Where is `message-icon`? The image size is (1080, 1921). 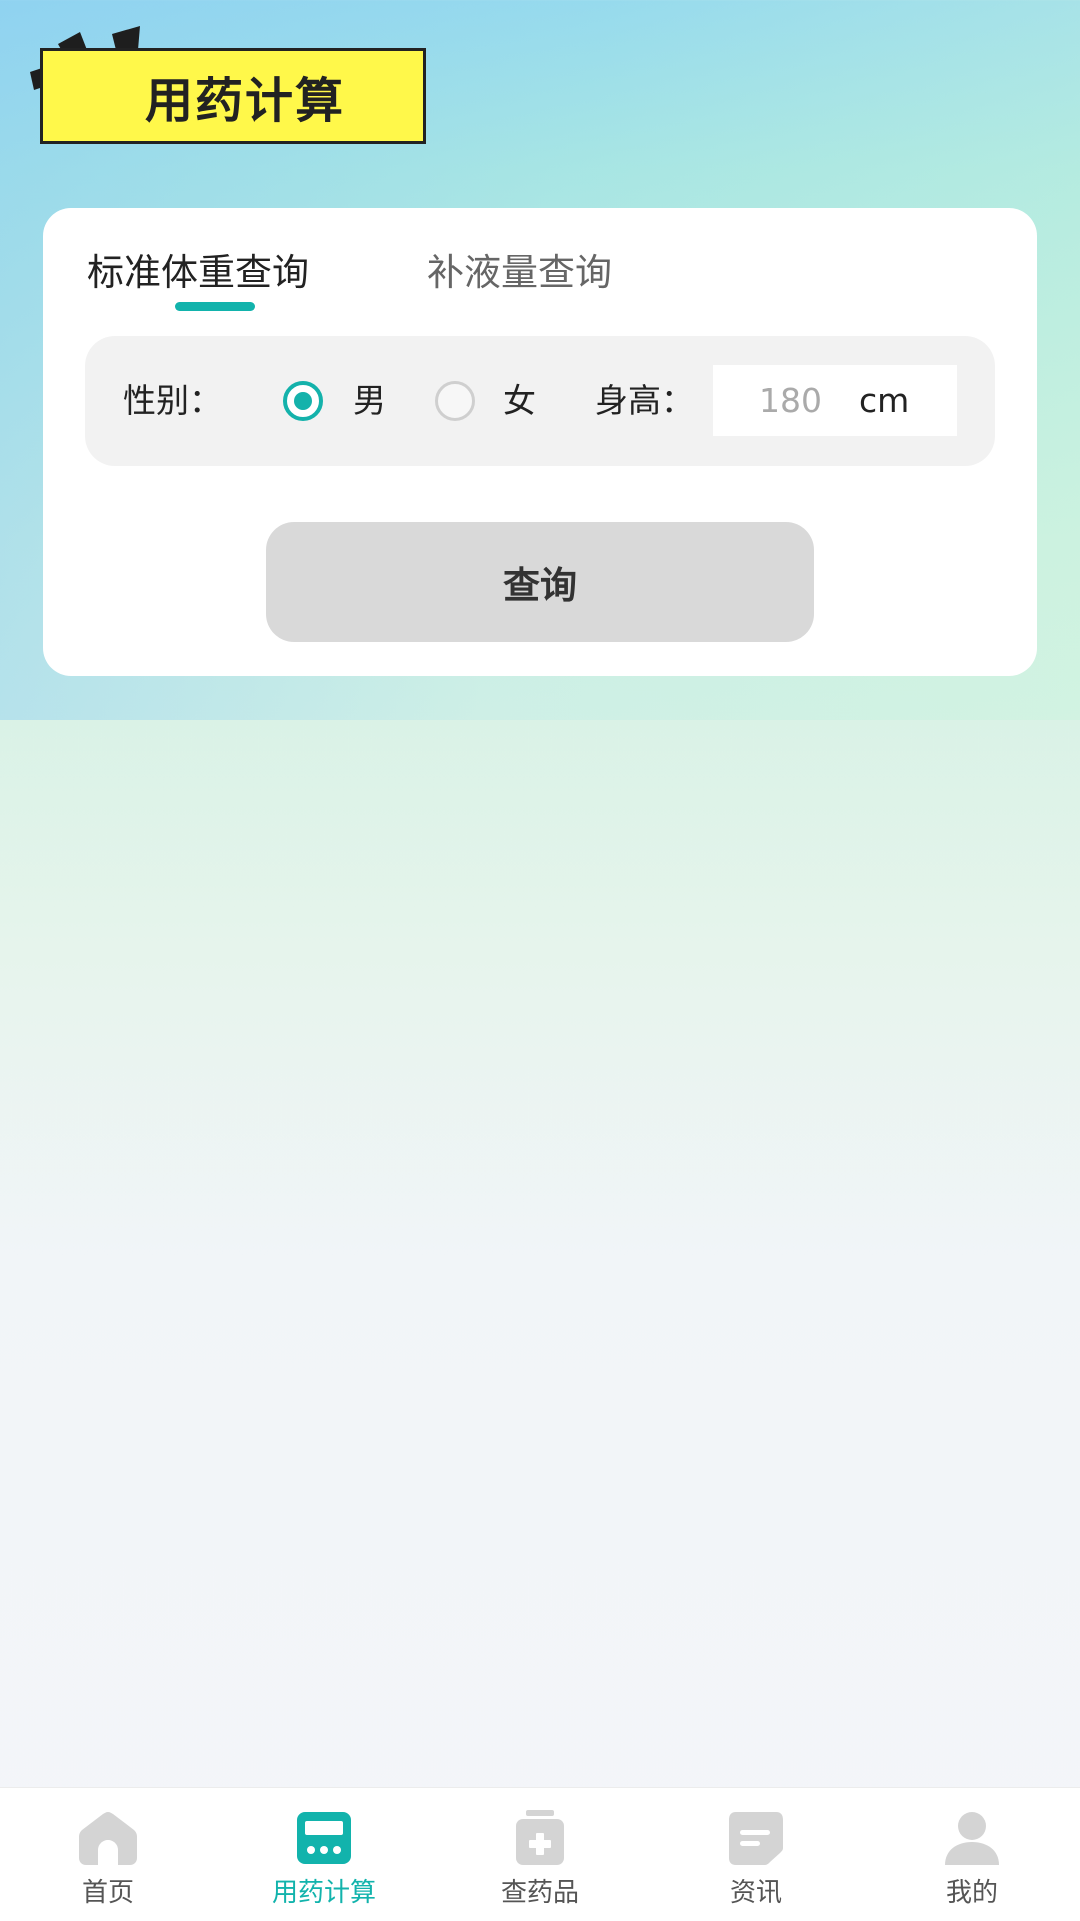 message-icon is located at coordinates (756, 1838).